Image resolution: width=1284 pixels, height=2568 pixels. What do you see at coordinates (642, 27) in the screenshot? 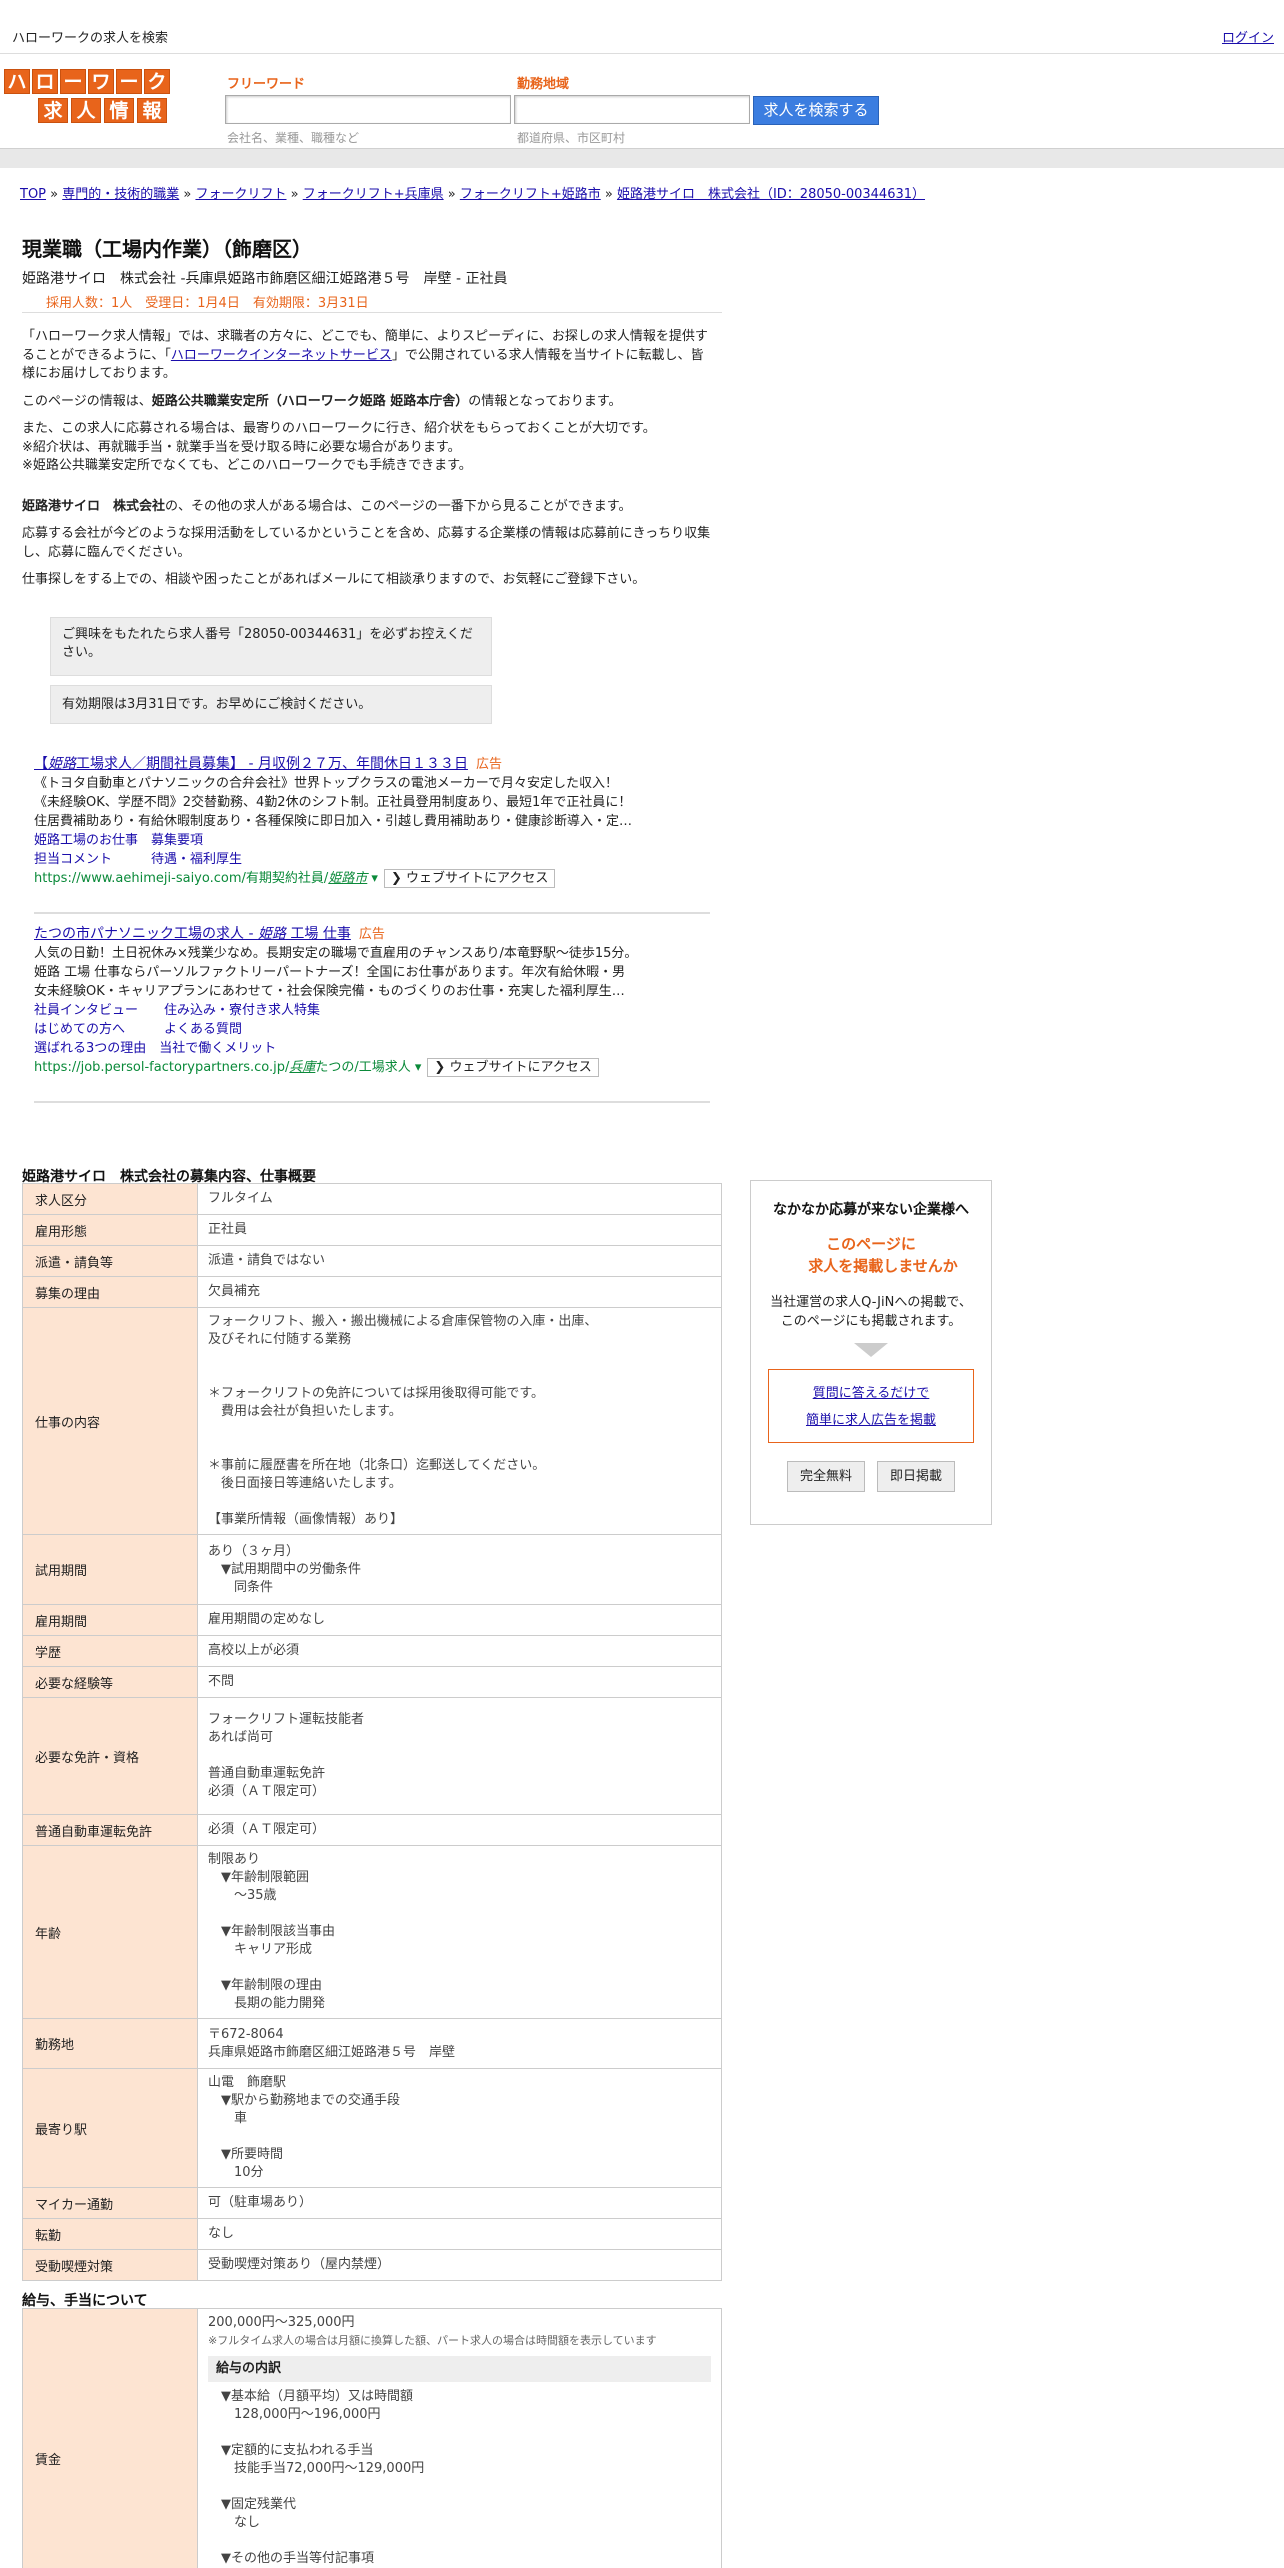
I see `top-bar: ハローワークの求人を検索 ログイン` at bounding box center [642, 27].